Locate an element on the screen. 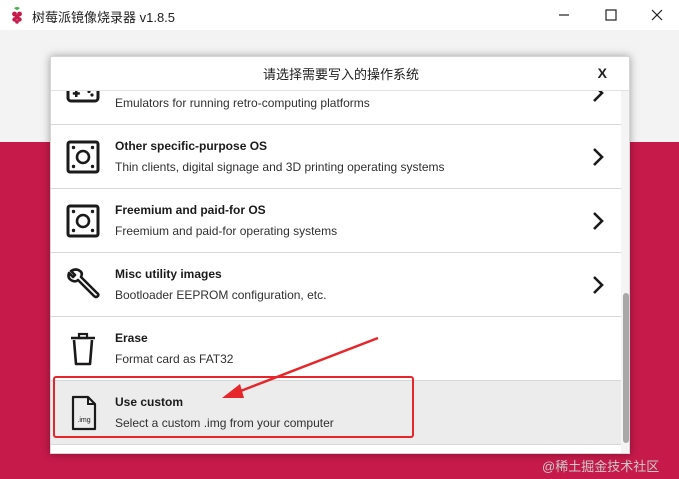  item-name: Use custom is located at coordinates (149, 402).